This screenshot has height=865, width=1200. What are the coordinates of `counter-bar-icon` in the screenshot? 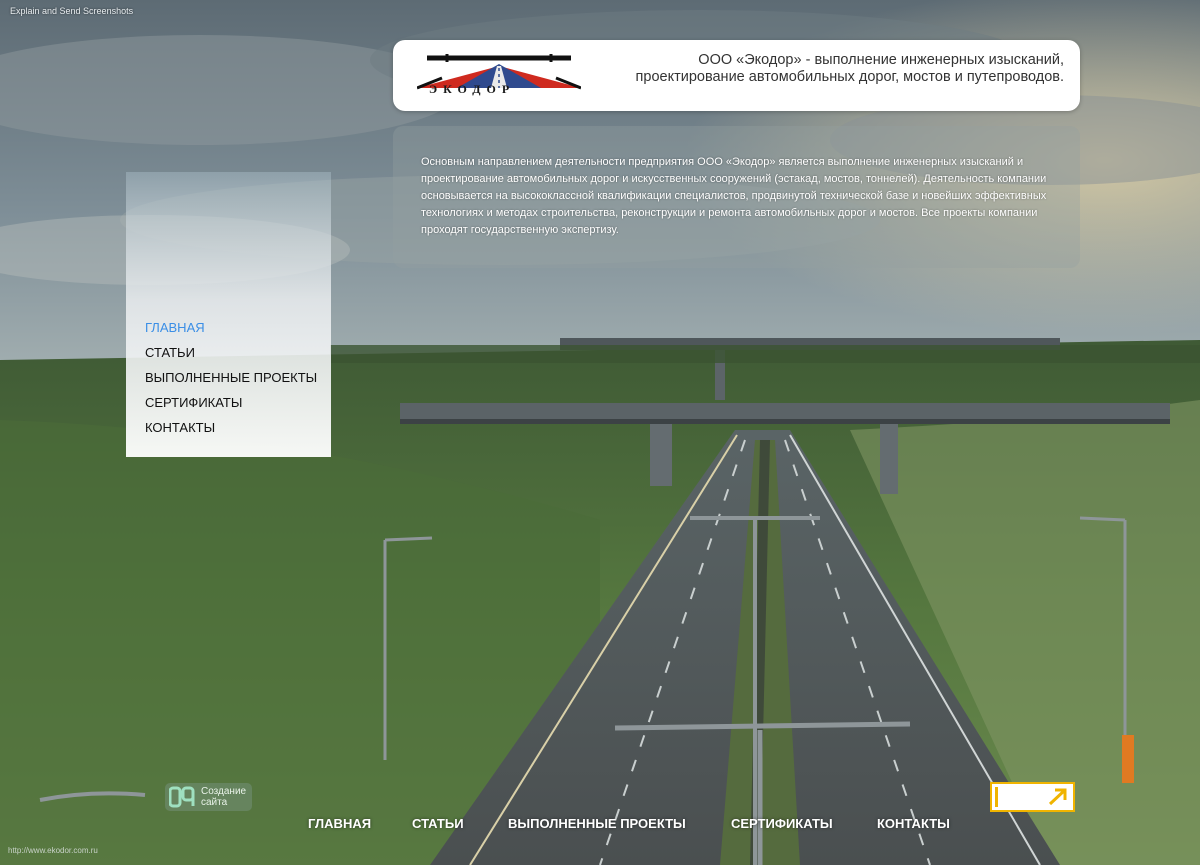 It's located at (1001, 797).